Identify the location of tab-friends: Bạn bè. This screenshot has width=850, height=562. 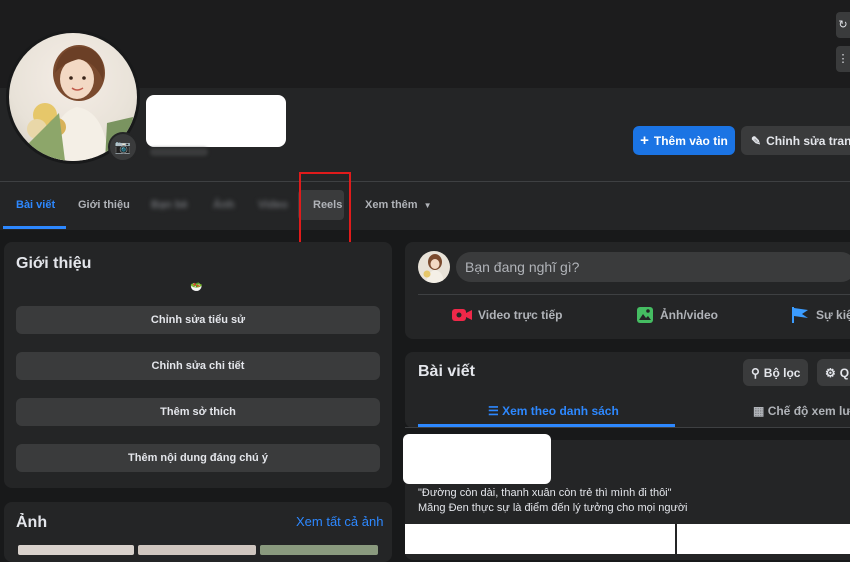
(169, 205).